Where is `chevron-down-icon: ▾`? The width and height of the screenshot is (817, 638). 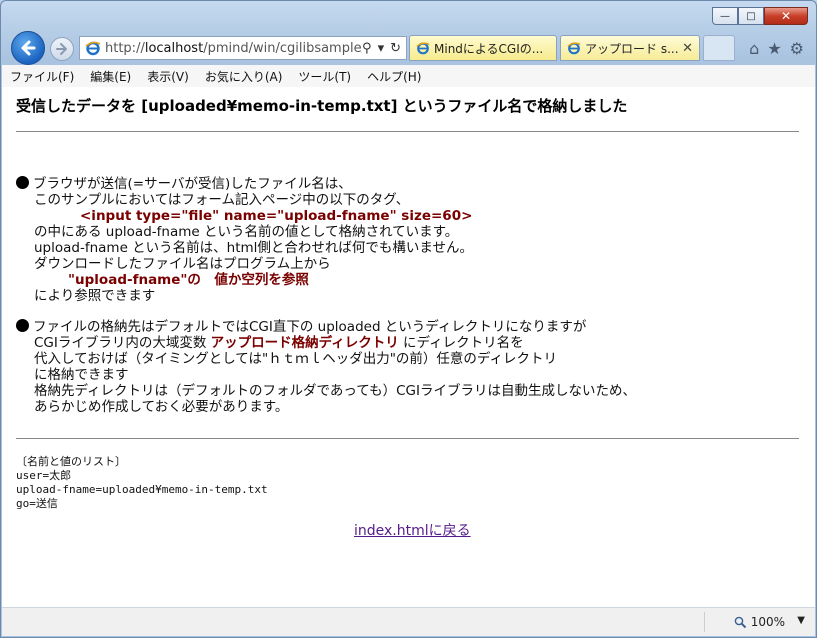 chevron-down-icon: ▾ is located at coordinates (381, 48).